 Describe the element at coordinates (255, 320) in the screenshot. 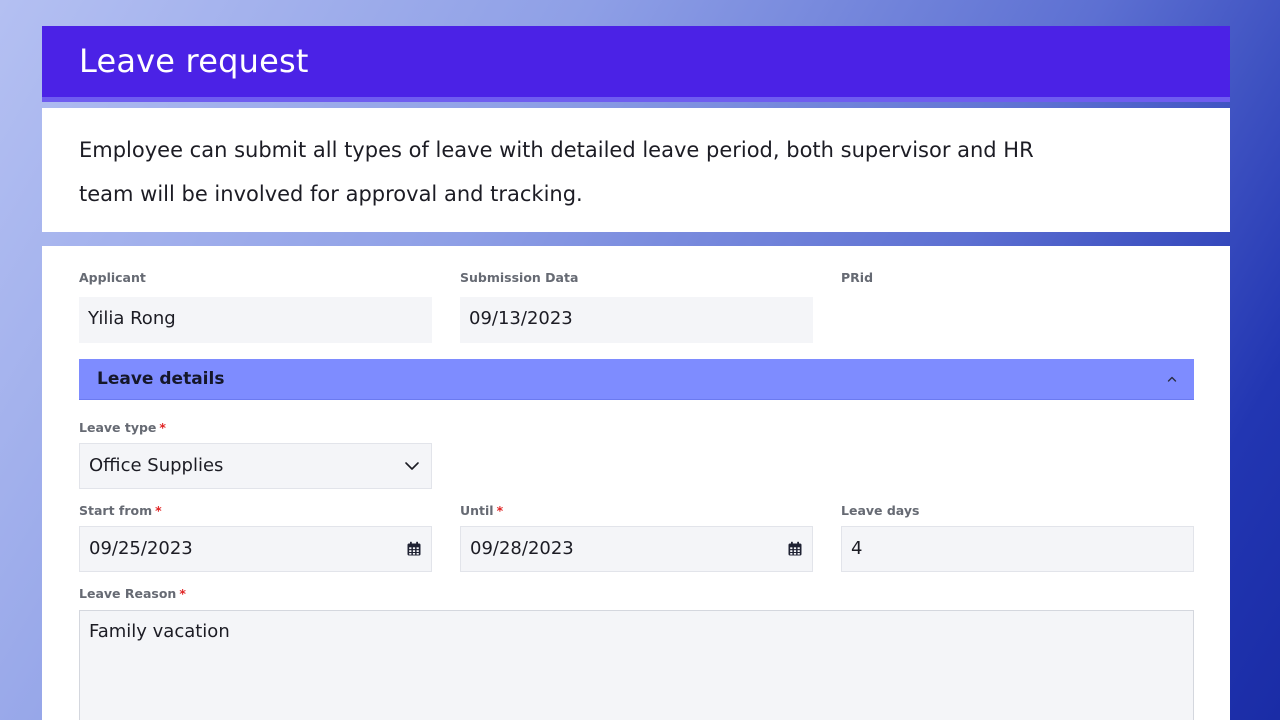

I see `applicant-field: Yilia Rong` at that location.